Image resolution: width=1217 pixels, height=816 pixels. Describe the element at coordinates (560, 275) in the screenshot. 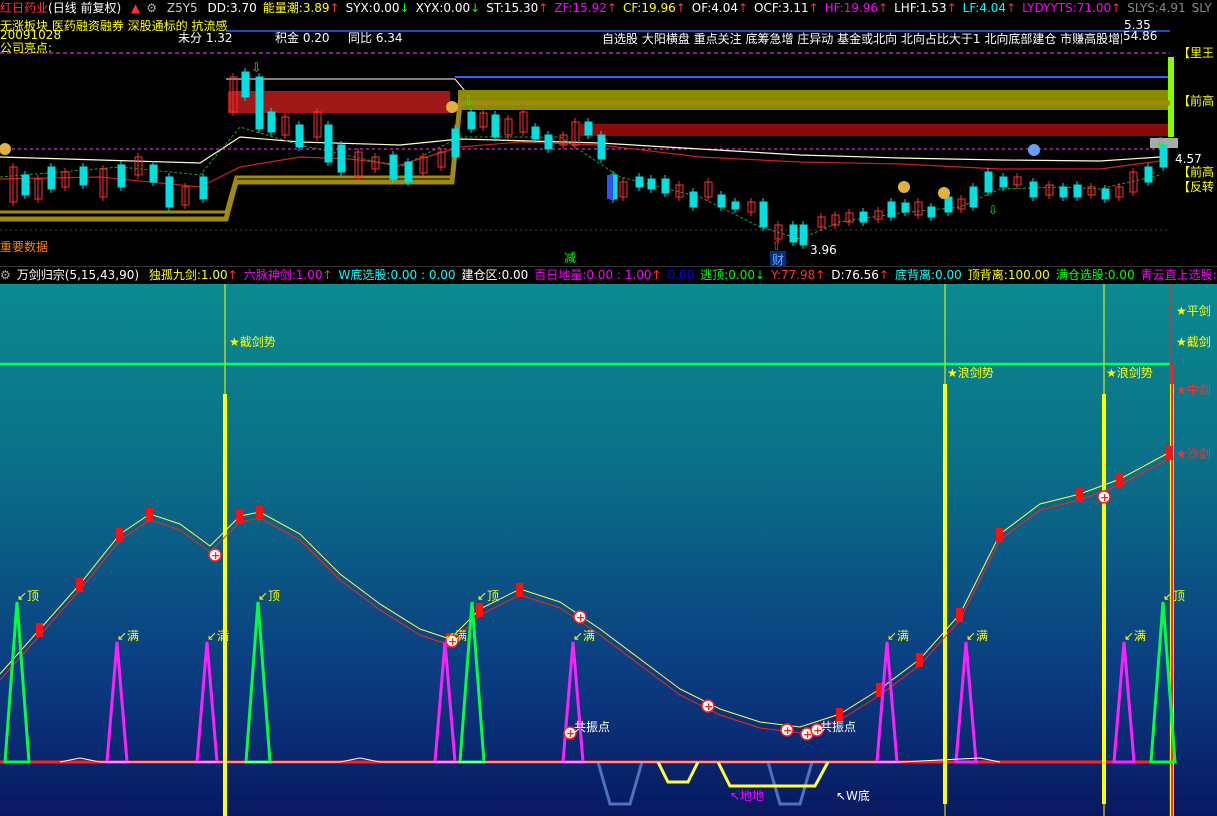

I see `ind-field-label-4: 百日地量:` at that location.